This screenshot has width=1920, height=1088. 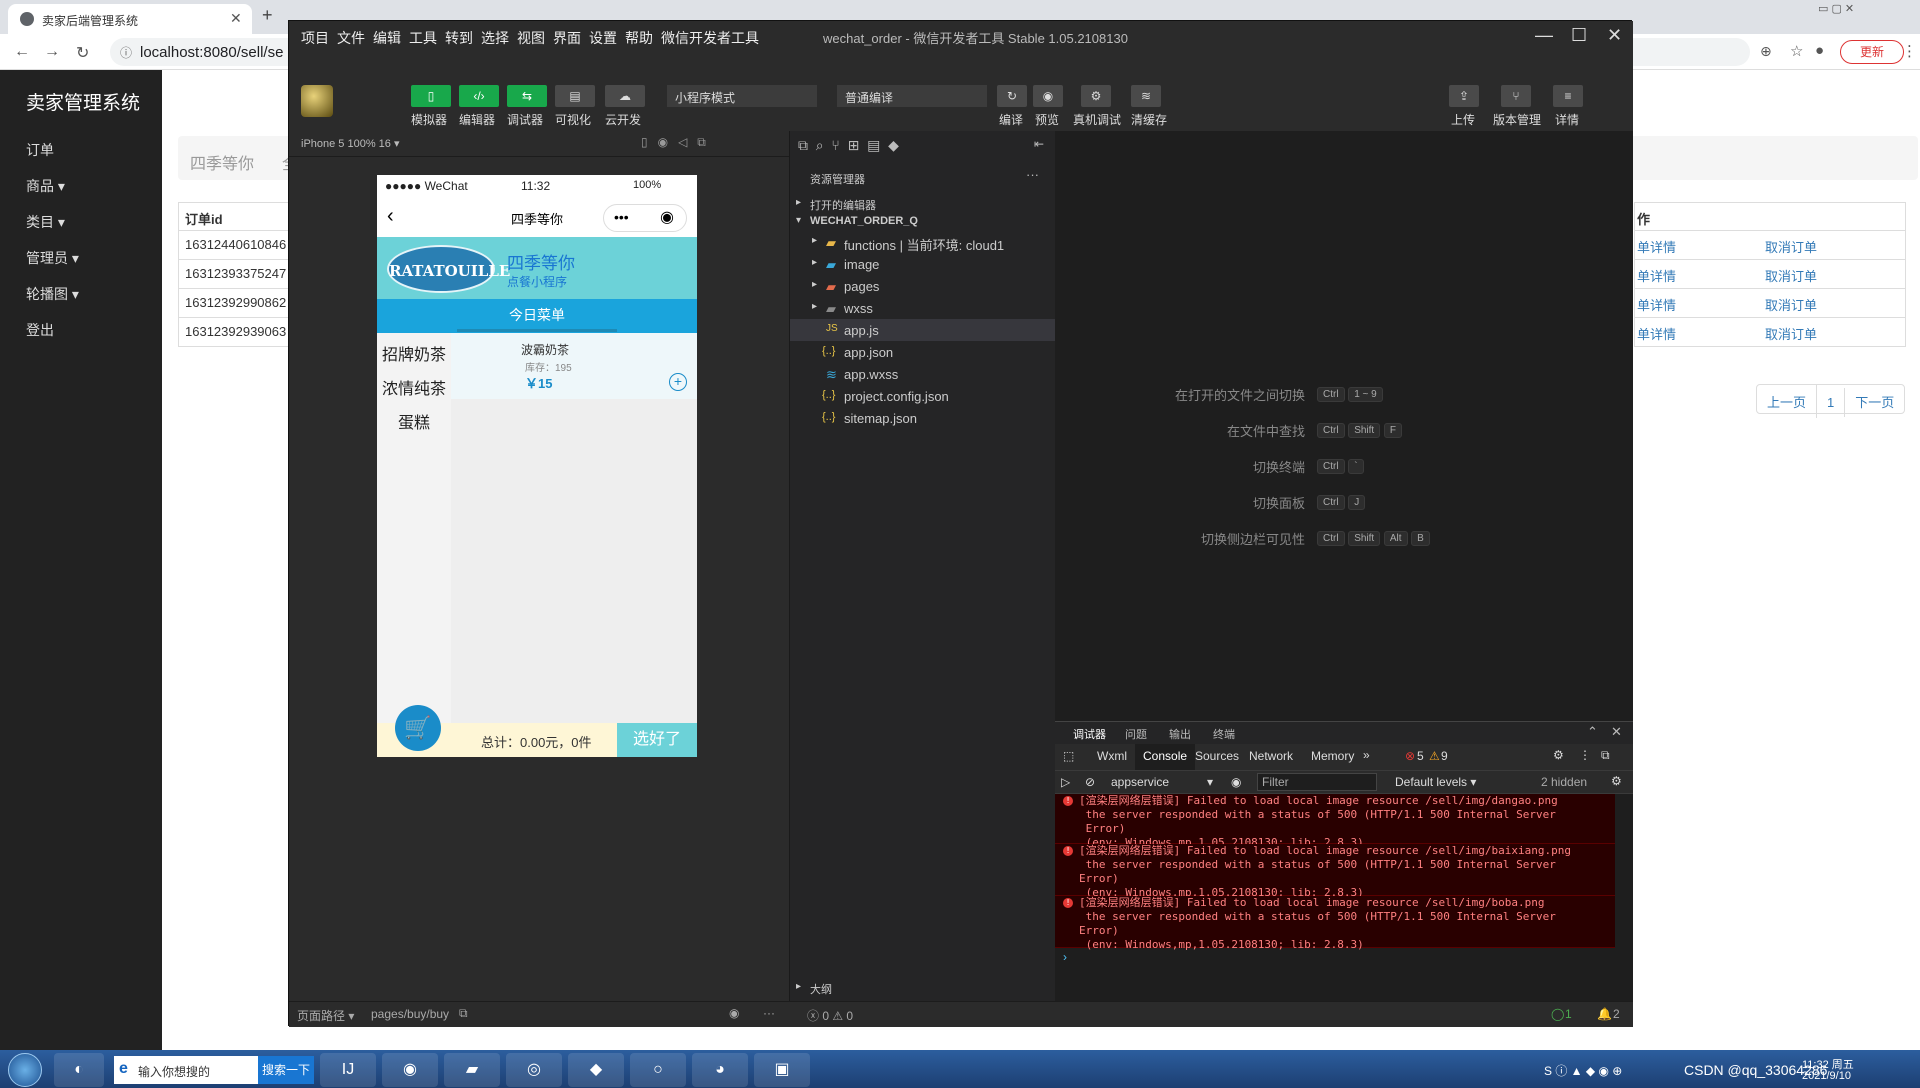 What do you see at coordinates (1065, 957) in the screenshot?
I see `console-prompt-icon: ›` at bounding box center [1065, 957].